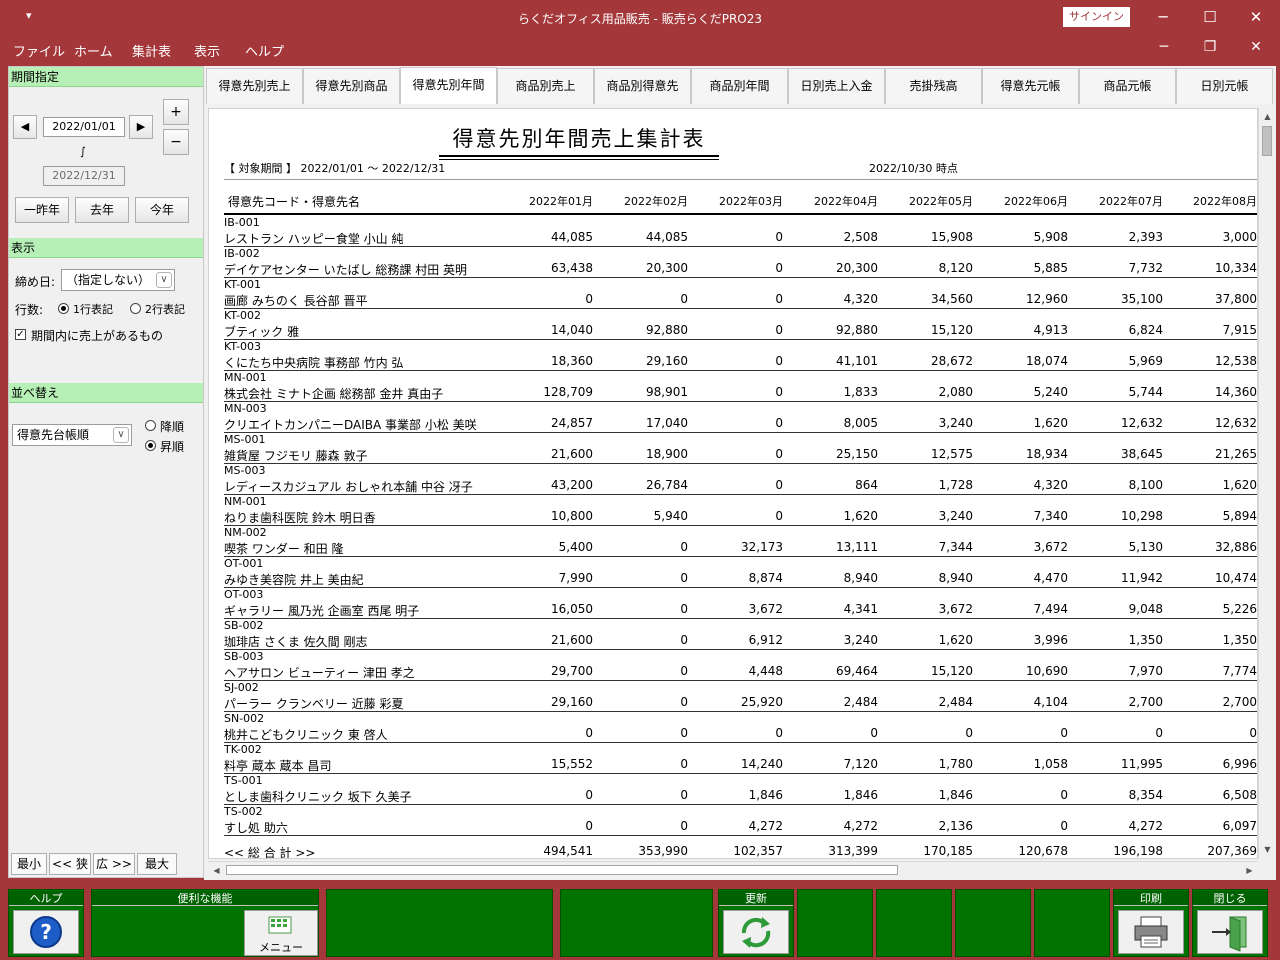  Describe the element at coordinates (1236, 268) in the screenshot. I see `month-value: 10,334` at that location.